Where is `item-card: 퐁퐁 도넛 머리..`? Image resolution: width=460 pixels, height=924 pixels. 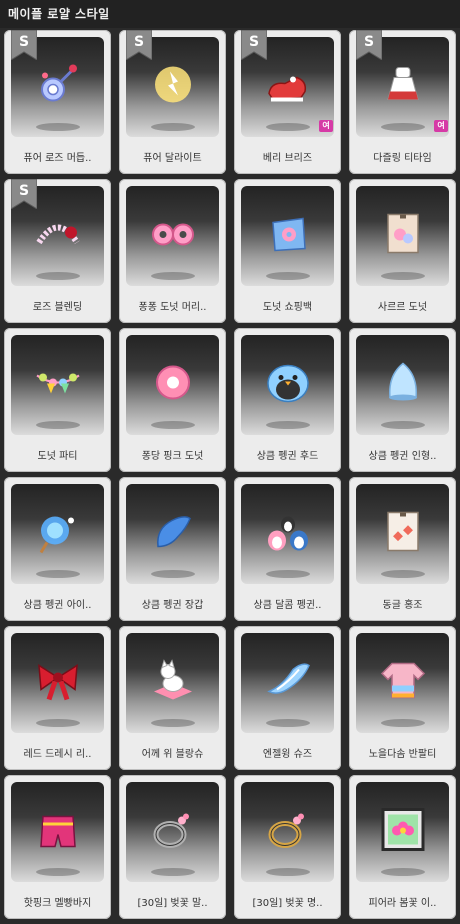 item-card: 퐁퐁 도넛 머리.. is located at coordinates (172, 251).